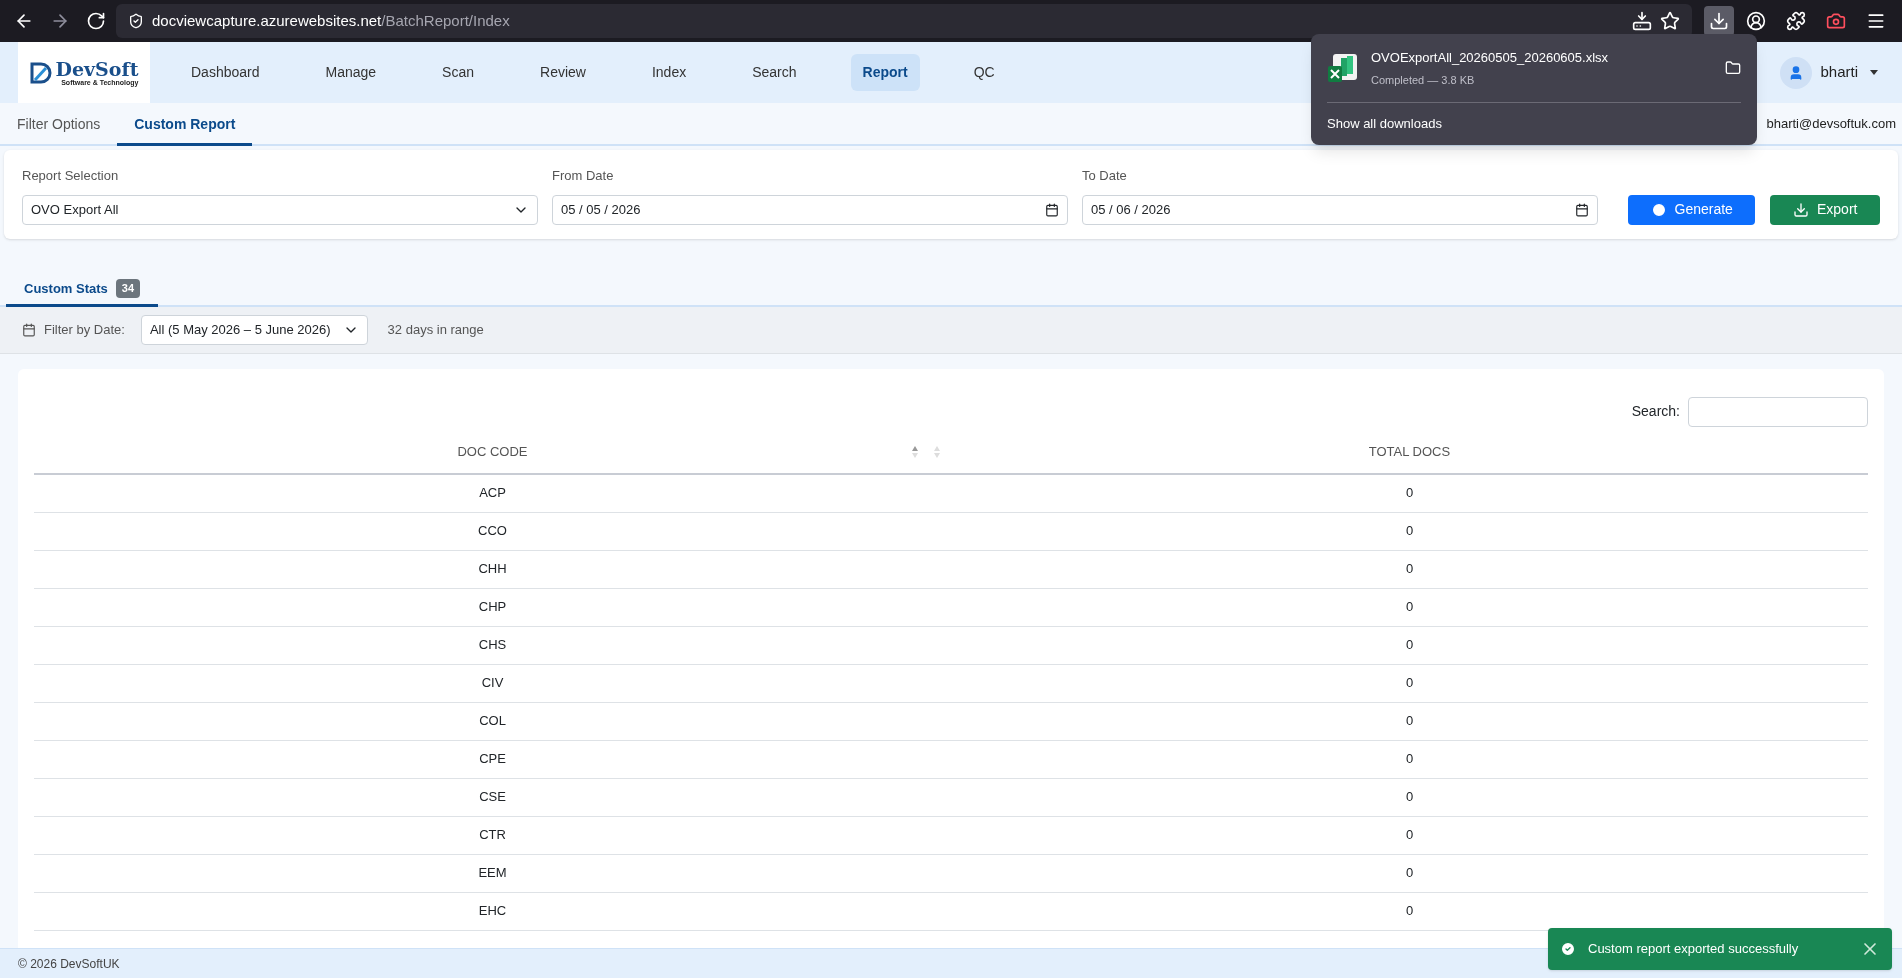  Describe the element at coordinates (225, 72) in the screenshot. I see `nav-item: Dashboard` at that location.